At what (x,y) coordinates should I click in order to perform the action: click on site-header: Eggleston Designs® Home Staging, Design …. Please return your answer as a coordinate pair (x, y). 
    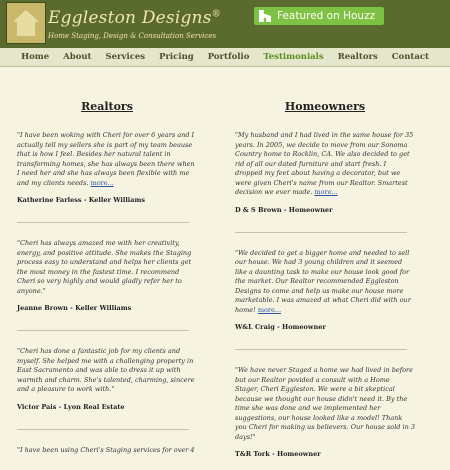
    Looking at the image, I should click on (225, 24).